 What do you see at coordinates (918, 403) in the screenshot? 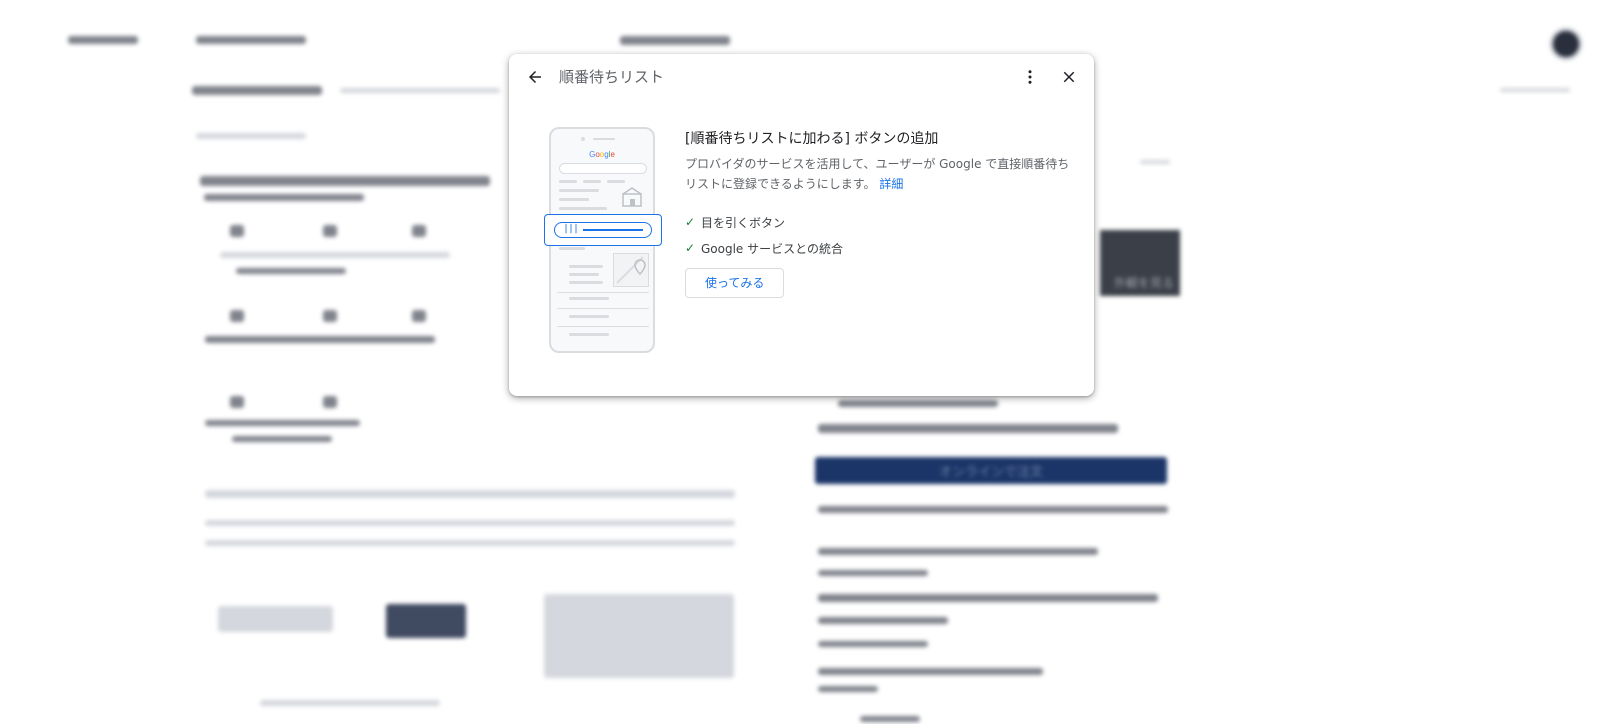
I see `bg-right-row` at bounding box center [918, 403].